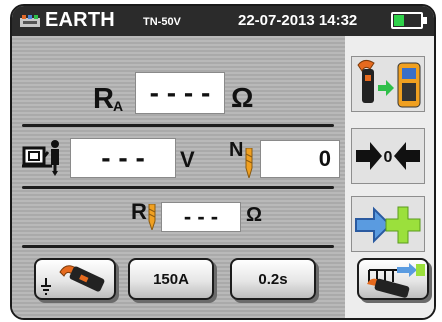 The width and height of the screenshot is (442, 322). Describe the element at coordinates (407, 20) in the screenshot. I see `battery-icon` at that location.